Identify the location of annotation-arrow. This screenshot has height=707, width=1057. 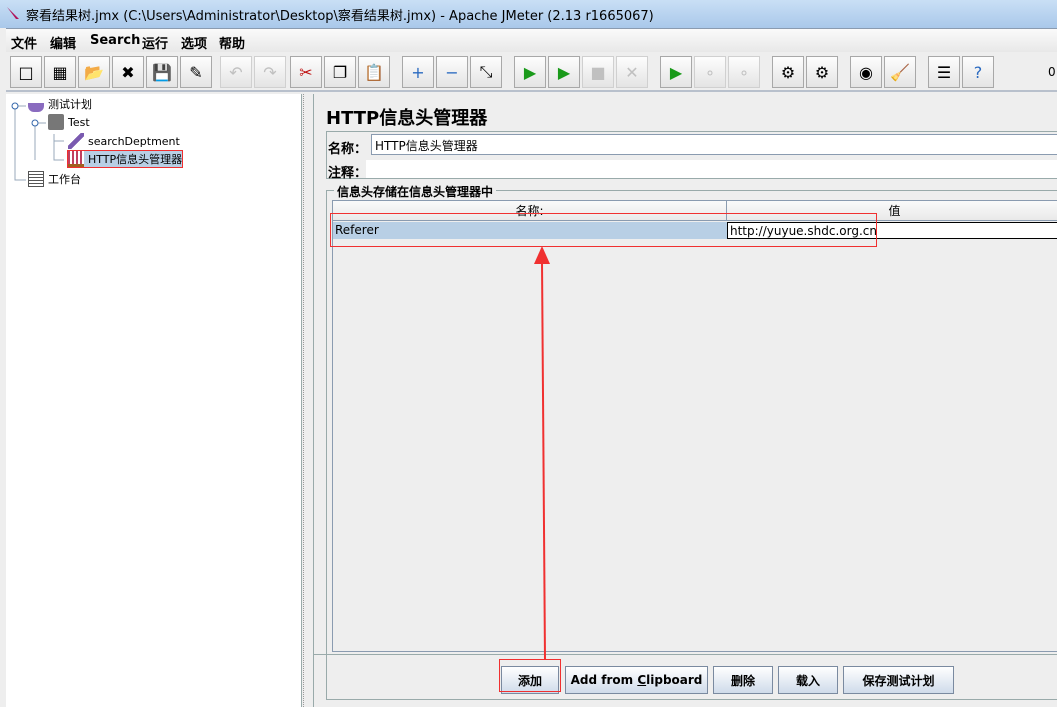
(542, 453).